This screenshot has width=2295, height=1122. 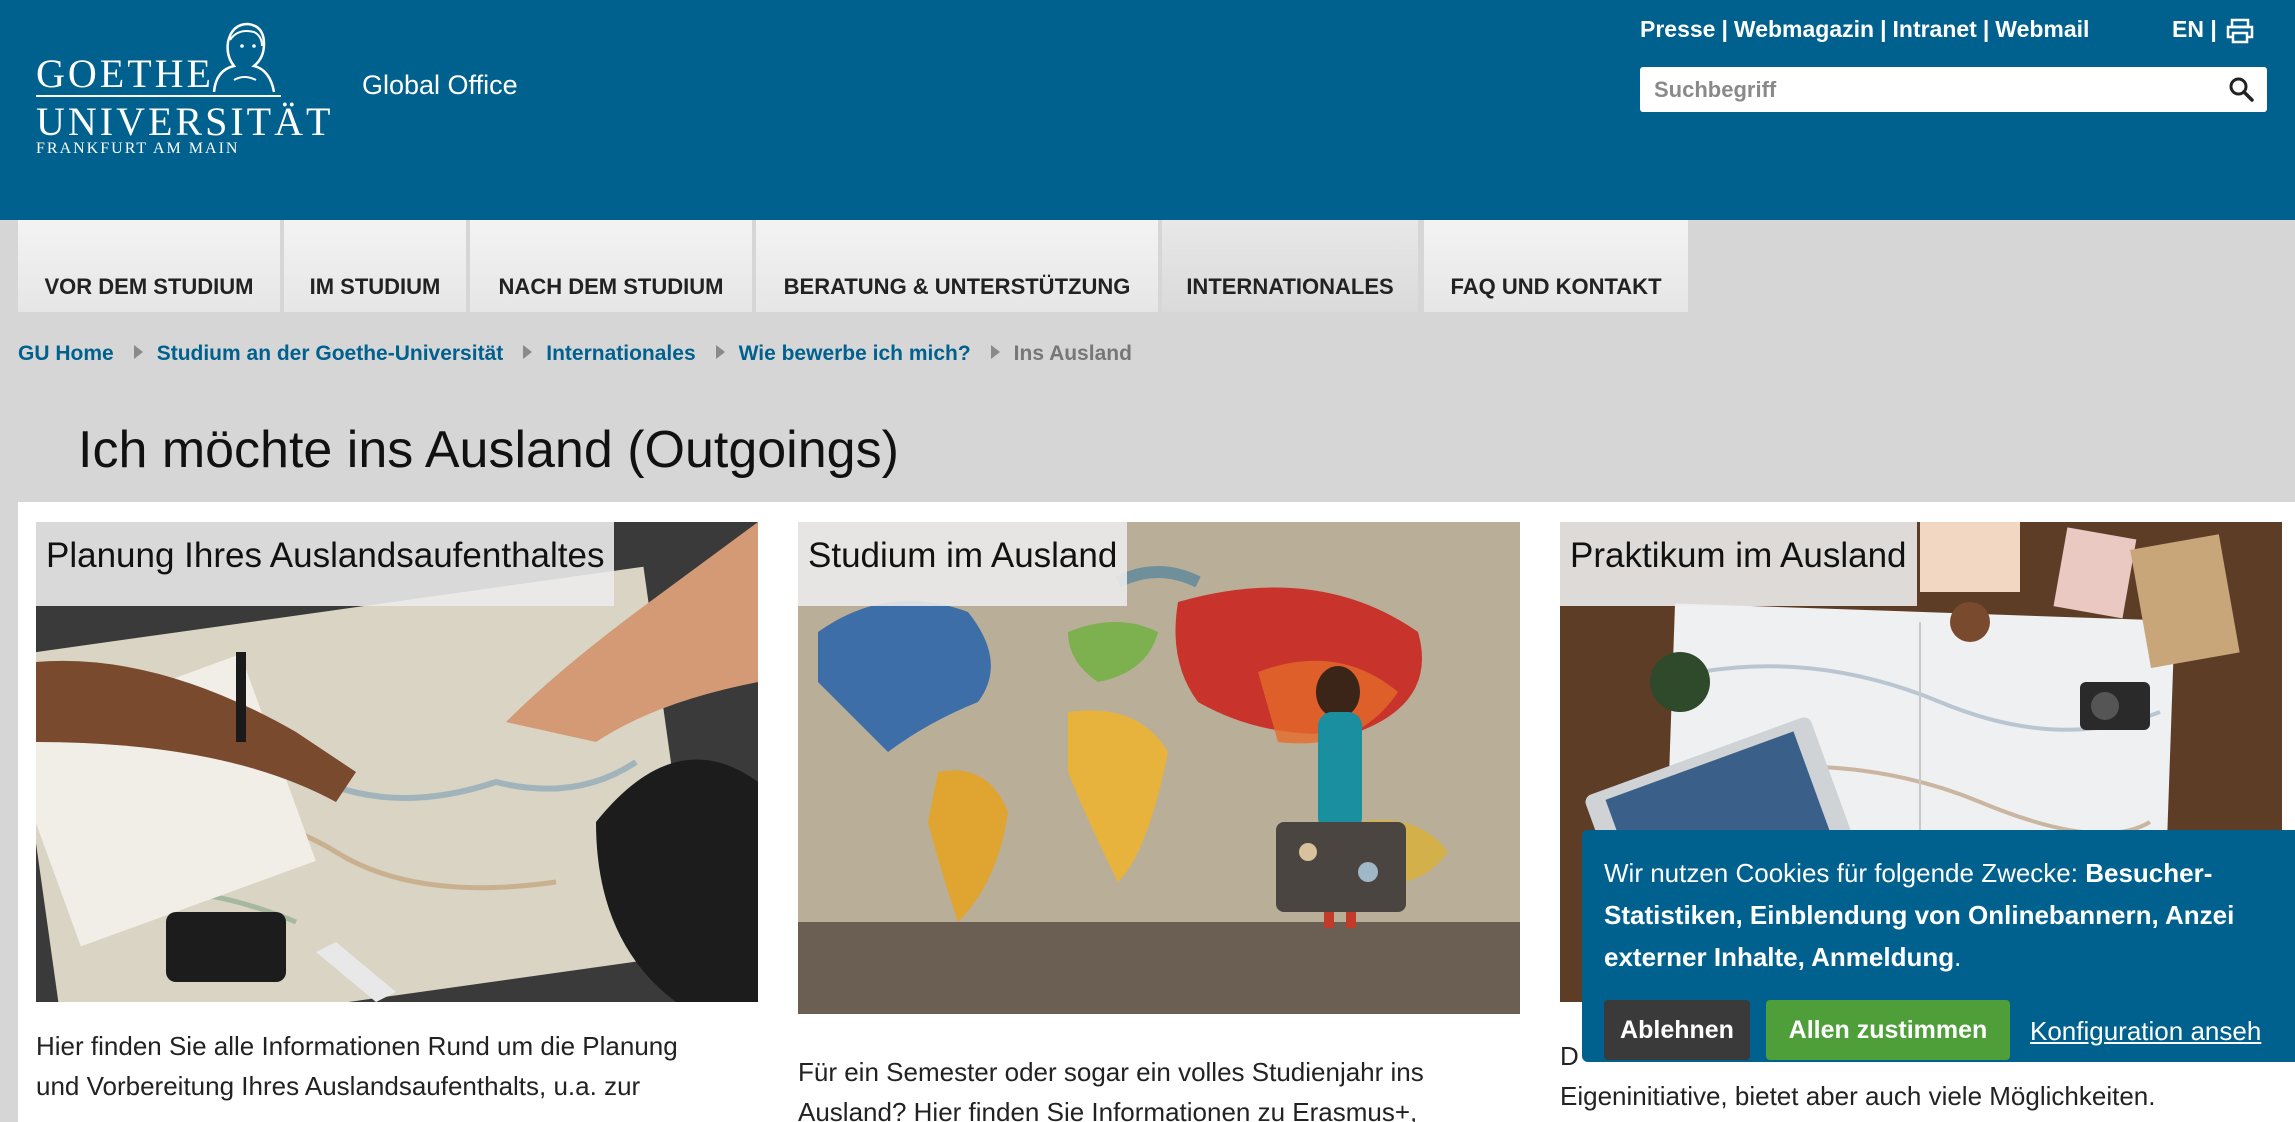 I want to click on logo-divider, so click(x=158, y=96).